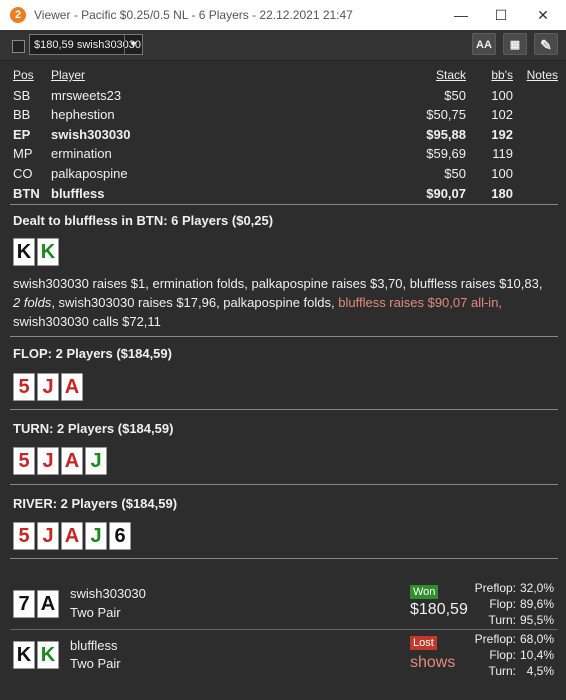 Image resolution: width=566 pixels, height=700 pixels. I want to click on stat-value: 4,5%, so click(540, 671).